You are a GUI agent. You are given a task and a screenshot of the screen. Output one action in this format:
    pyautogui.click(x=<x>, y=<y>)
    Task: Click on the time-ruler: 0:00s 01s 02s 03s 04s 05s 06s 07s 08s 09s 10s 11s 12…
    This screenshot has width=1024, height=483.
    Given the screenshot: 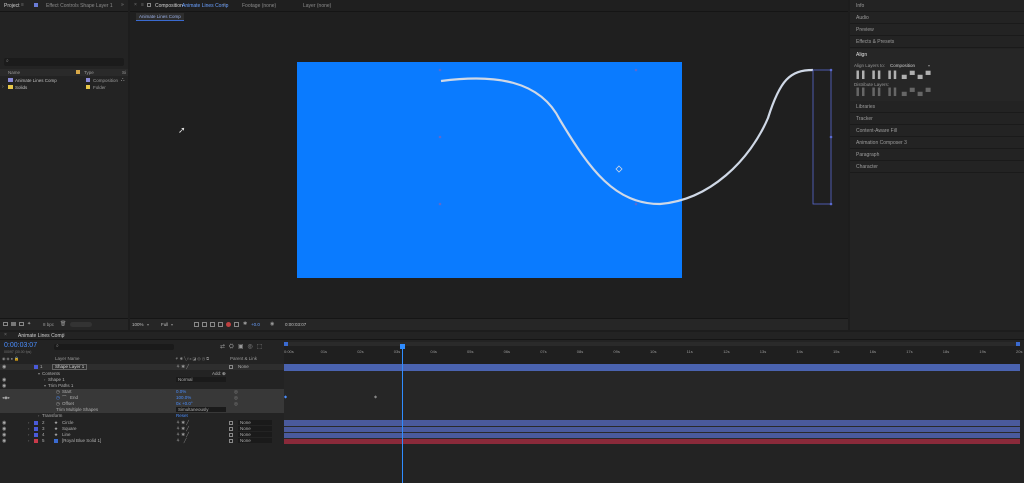 What is the action you would take?
    pyautogui.click(x=653, y=353)
    